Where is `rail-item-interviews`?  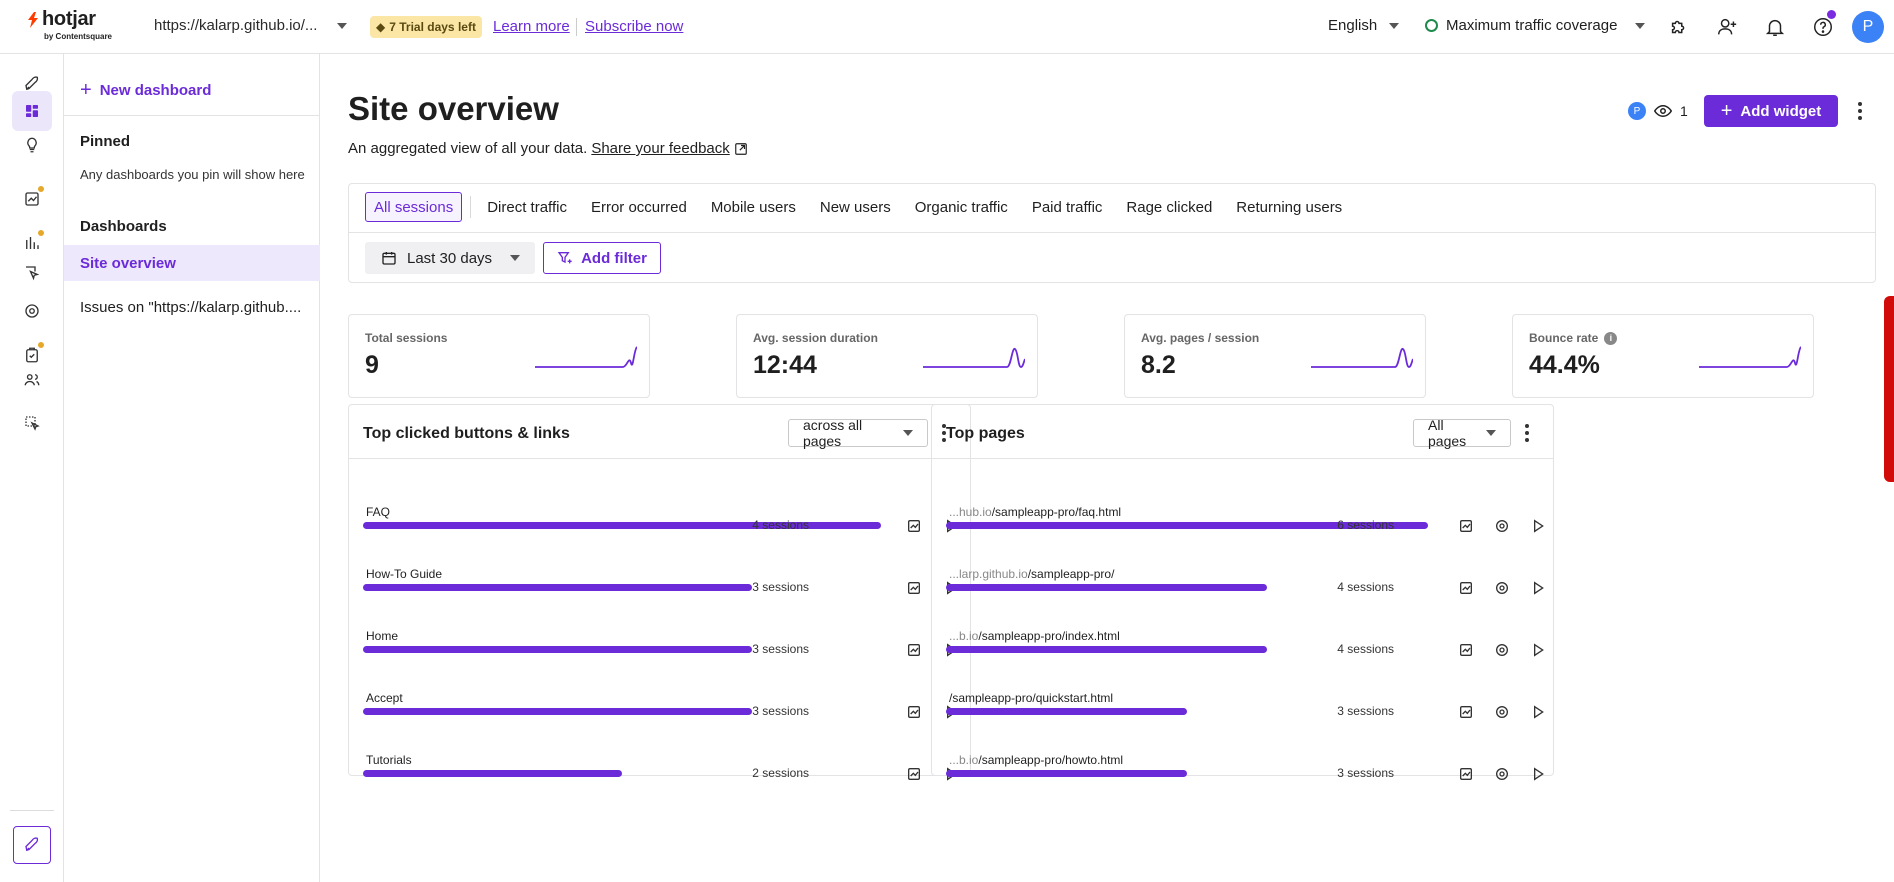 rail-item-interviews is located at coordinates (32, 380).